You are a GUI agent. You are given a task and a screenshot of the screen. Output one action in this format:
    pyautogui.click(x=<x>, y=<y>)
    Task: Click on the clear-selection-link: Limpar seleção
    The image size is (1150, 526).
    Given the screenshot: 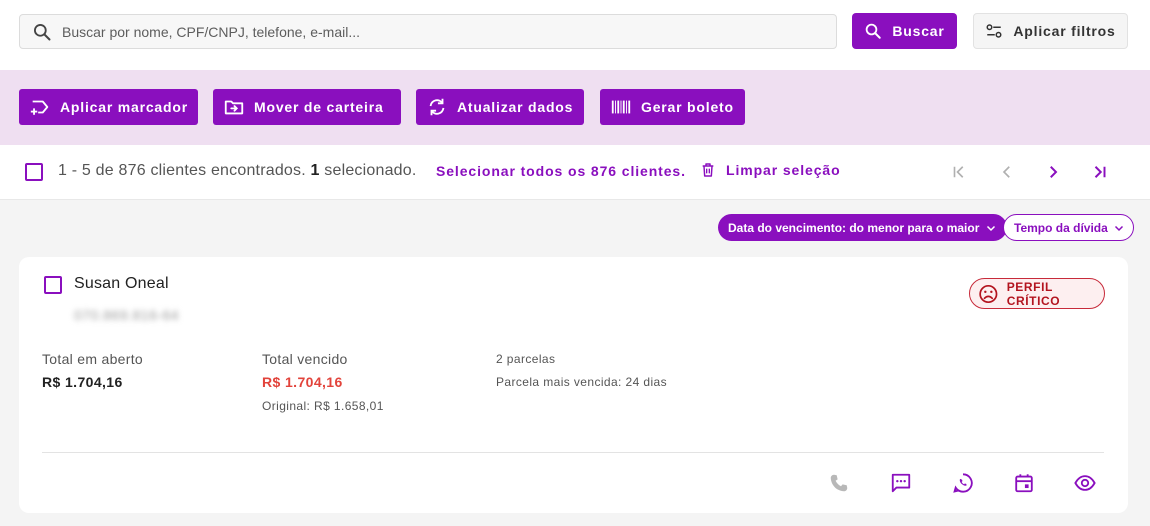 What is the action you would take?
    pyautogui.click(x=770, y=170)
    